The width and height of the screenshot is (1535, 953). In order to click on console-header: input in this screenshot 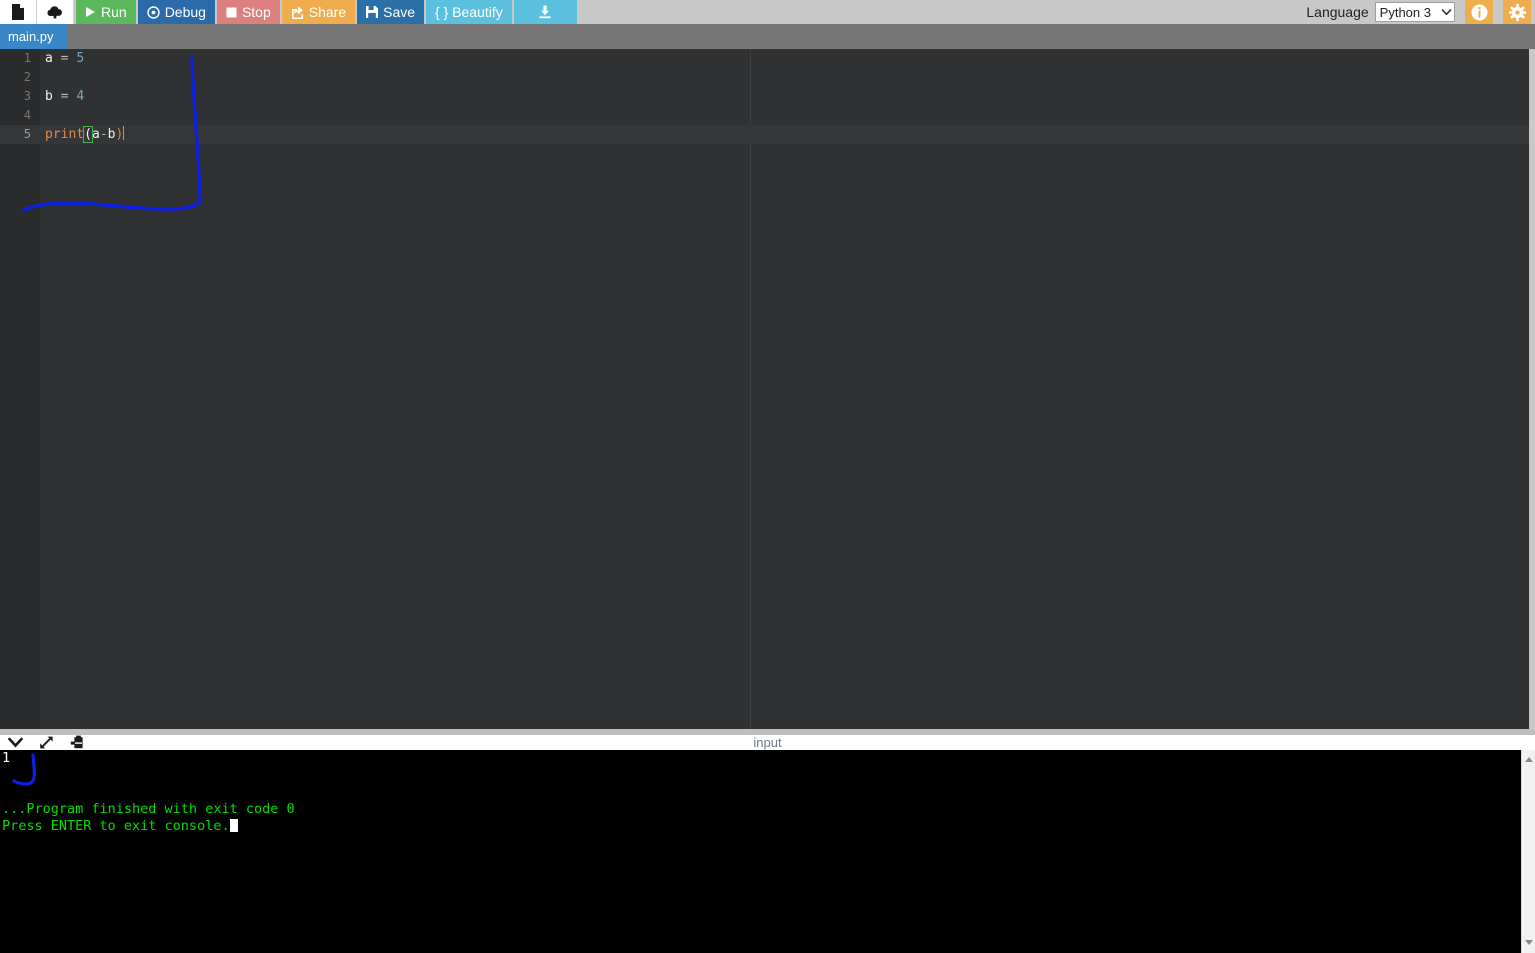, I will do `click(767, 739)`.